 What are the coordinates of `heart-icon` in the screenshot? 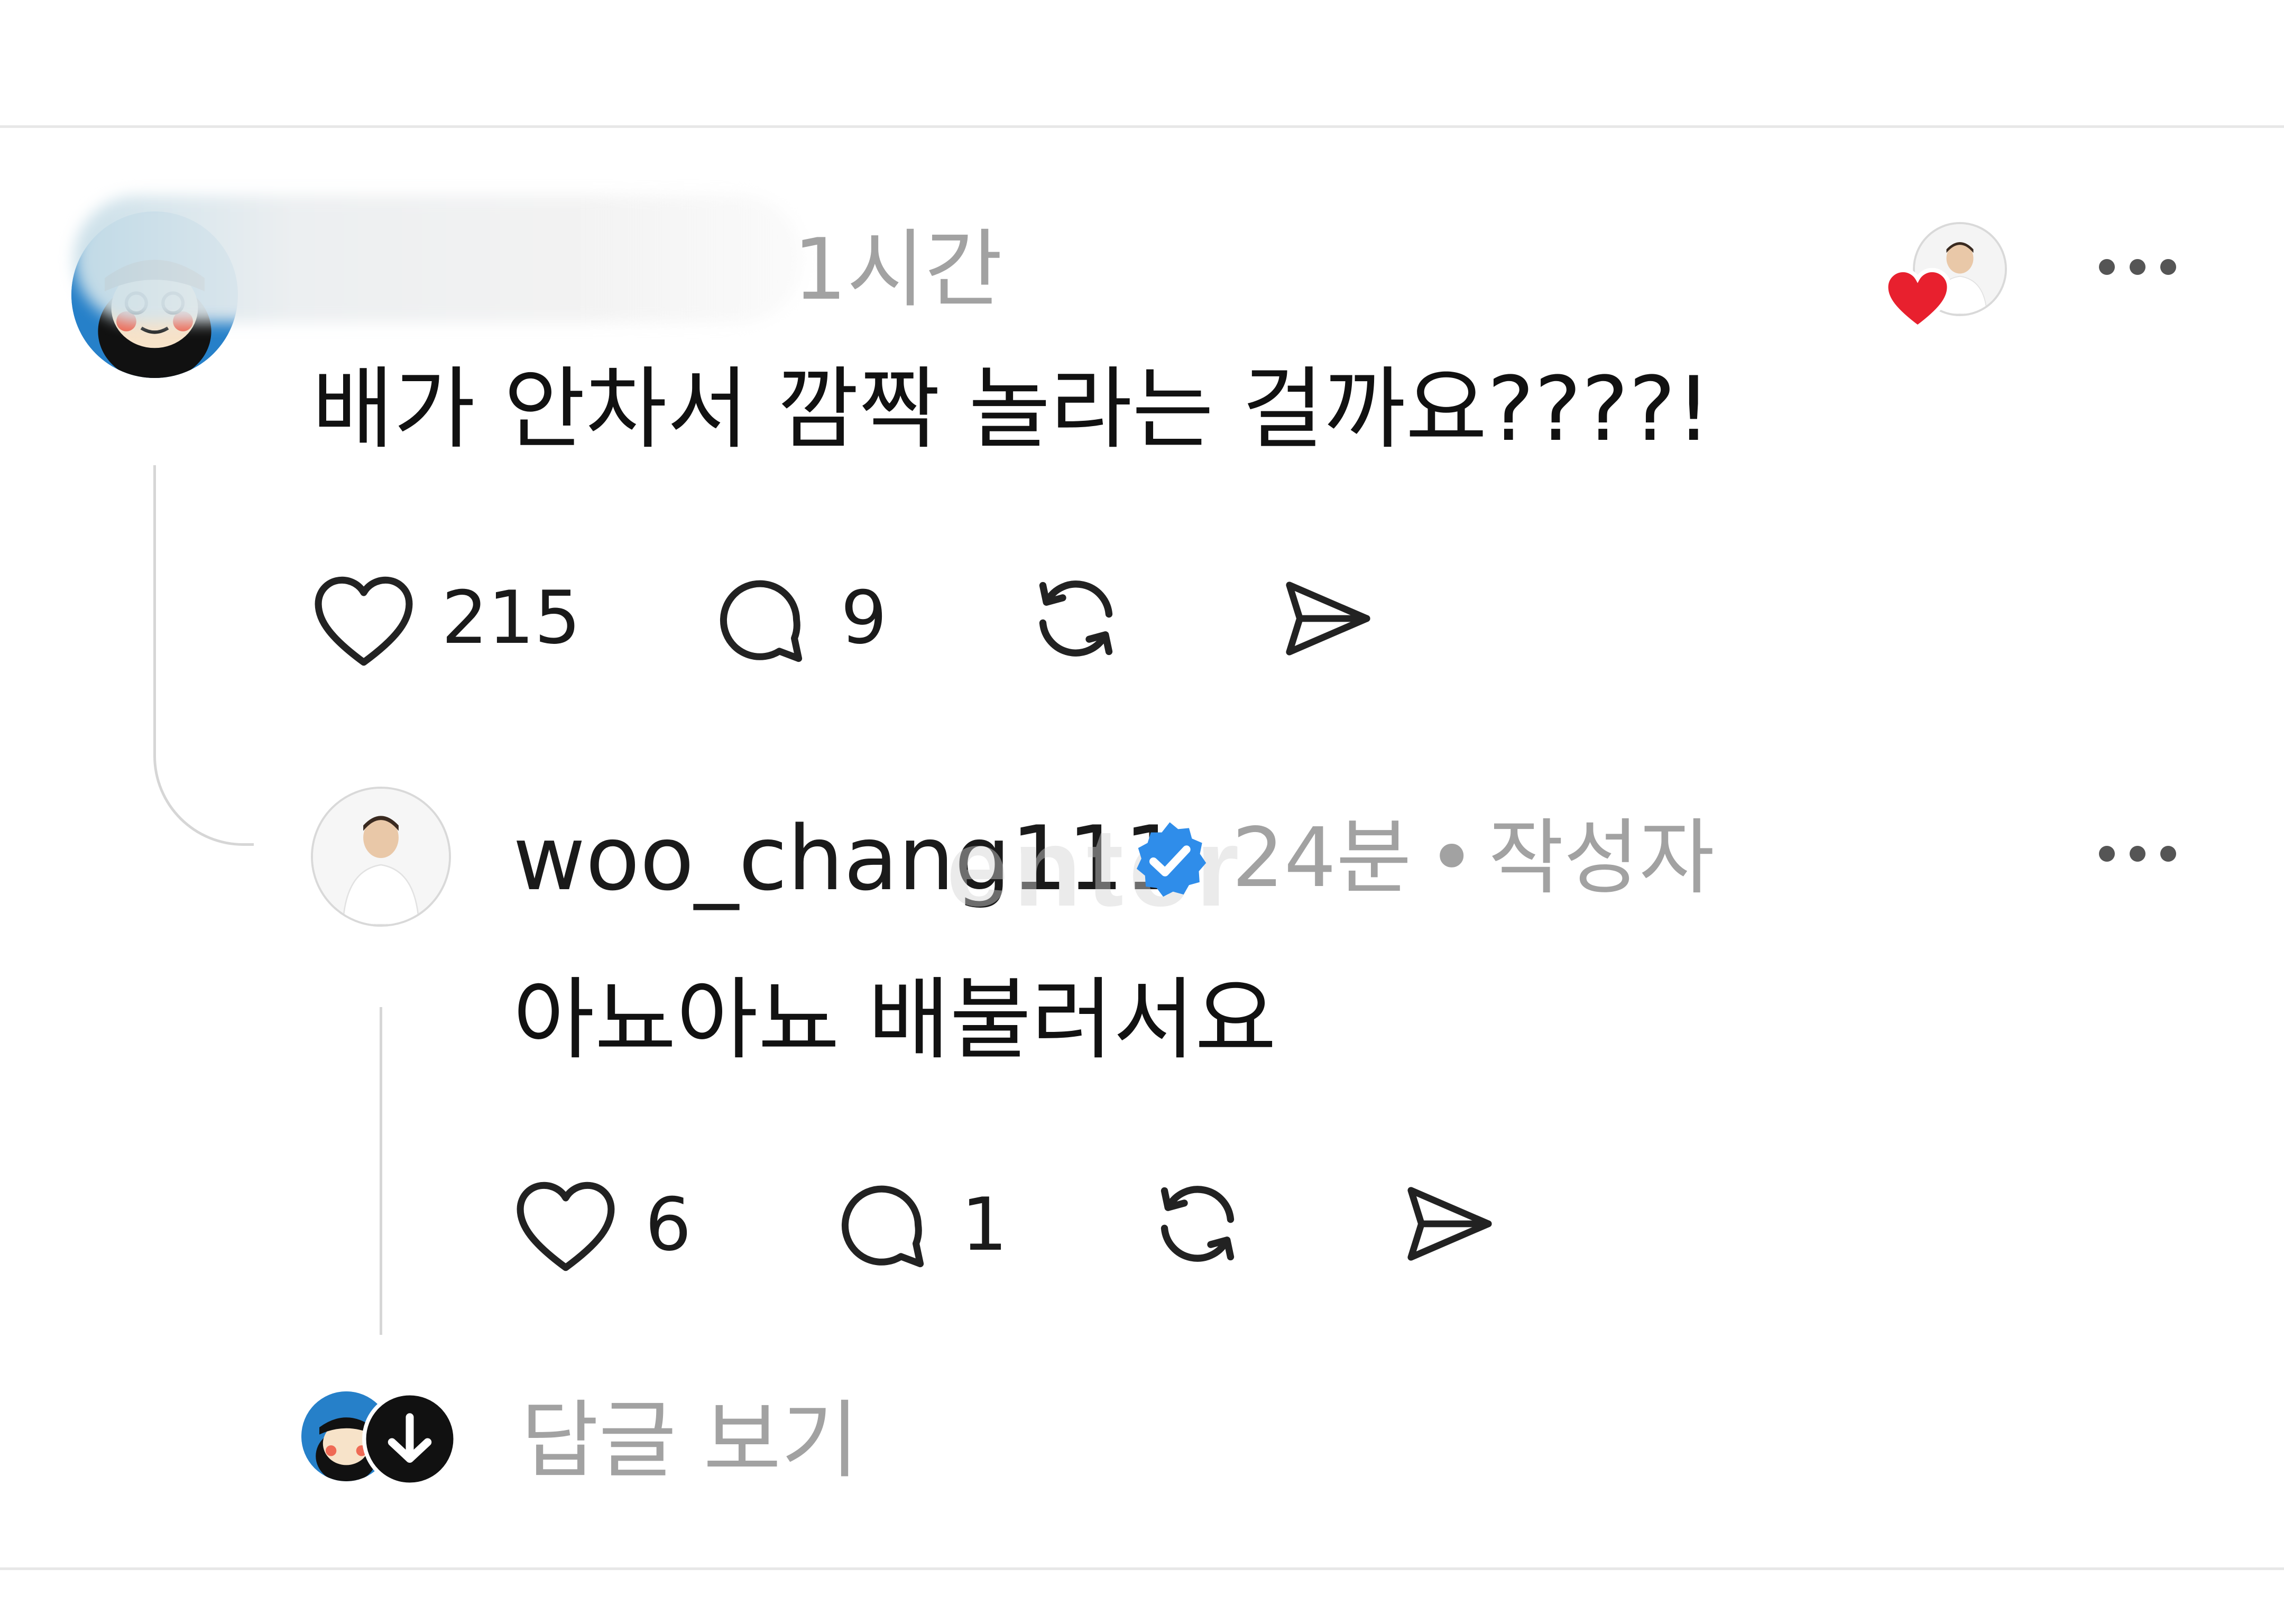 It's located at (1917, 298).